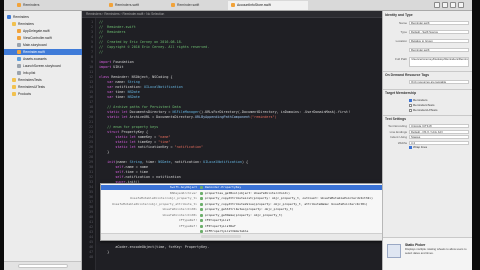  What do you see at coordinates (461, 5) in the screenshot?
I see `inspector-toggle-icon` at bounding box center [461, 5].